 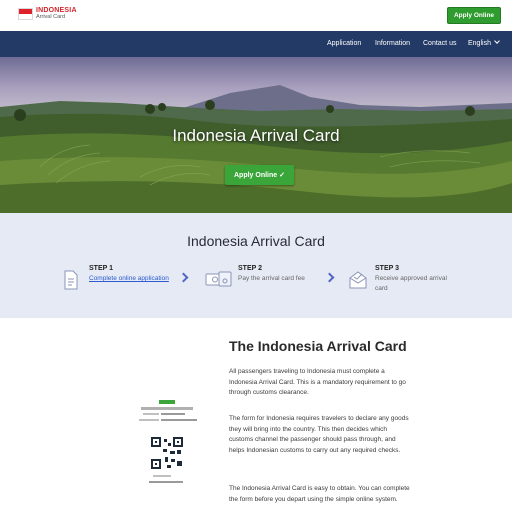 What do you see at coordinates (256, 241) in the screenshot?
I see `steps-title: Indonesia Arrival Card` at bounding box center [256, 241].